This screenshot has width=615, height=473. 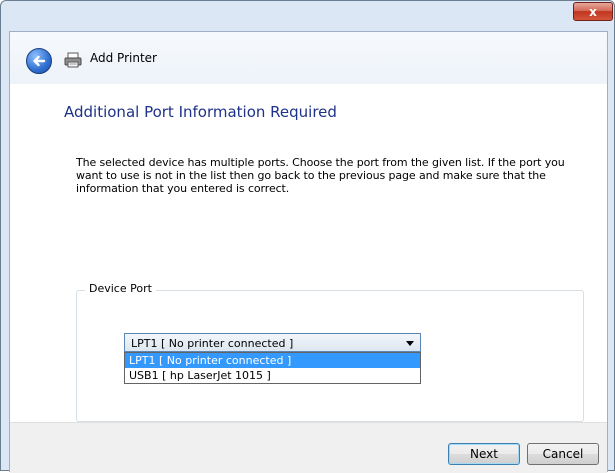 What do you see at coordinates (272, 360) in the screenshot?
I see `device-port-option-lpt1: LPT1 [ No printer connected ]` at bounding box center [272, 360].